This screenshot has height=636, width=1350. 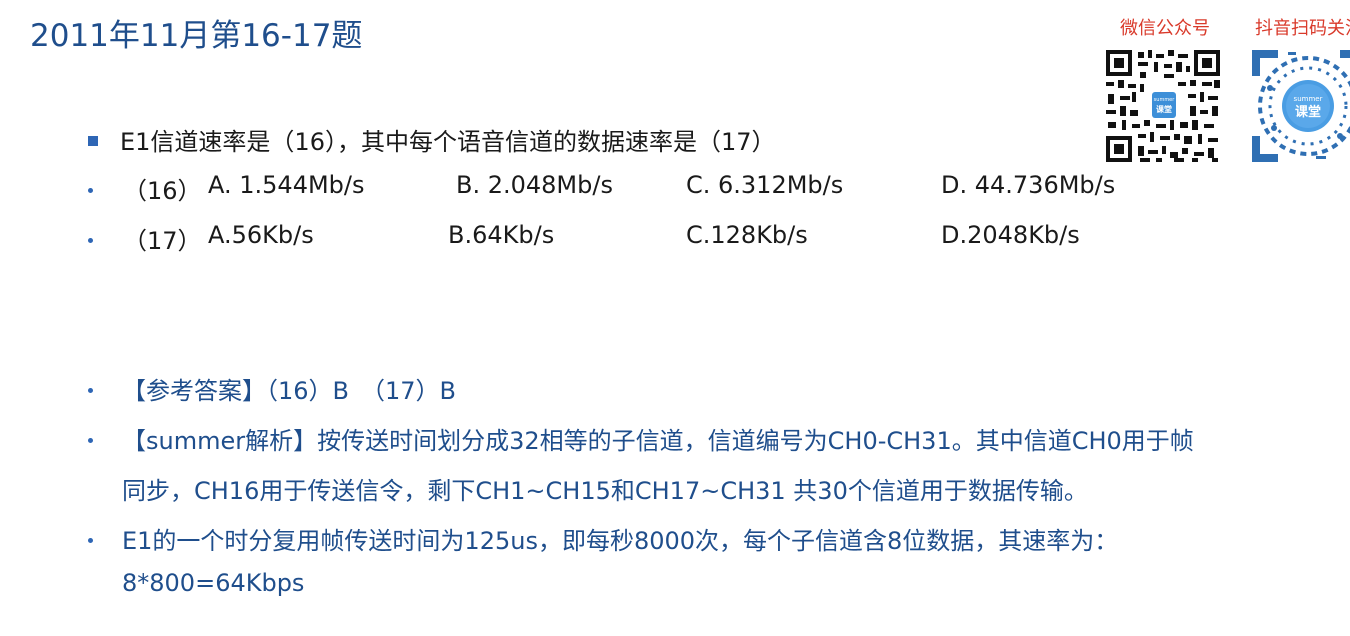 I want to click on q16-option-d: D. 44.736Mb/s, so click(x=1028, y=185).